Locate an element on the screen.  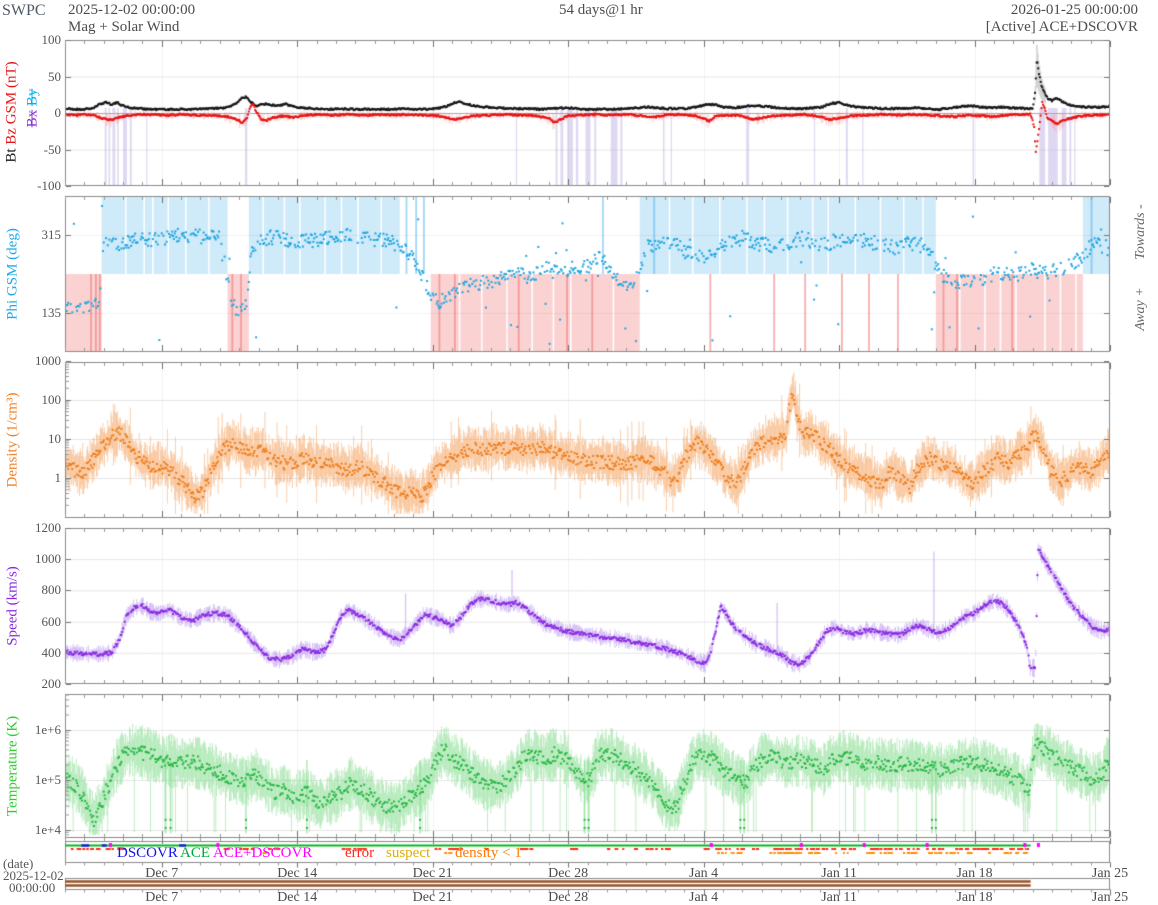
y-tick-label: 50 is located at coordinates (54, 76).